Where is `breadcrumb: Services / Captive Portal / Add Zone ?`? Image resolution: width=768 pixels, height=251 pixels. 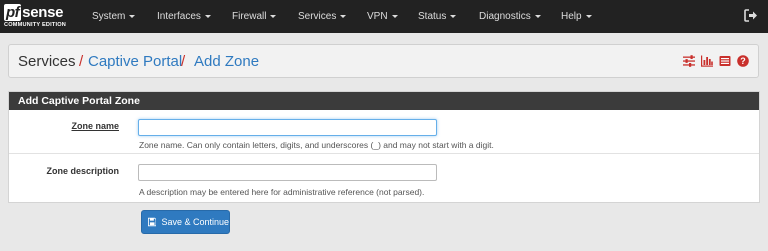 breadcrumb: Services / Captive Portal / Add Zone ? is located at coordinates (383, 61).